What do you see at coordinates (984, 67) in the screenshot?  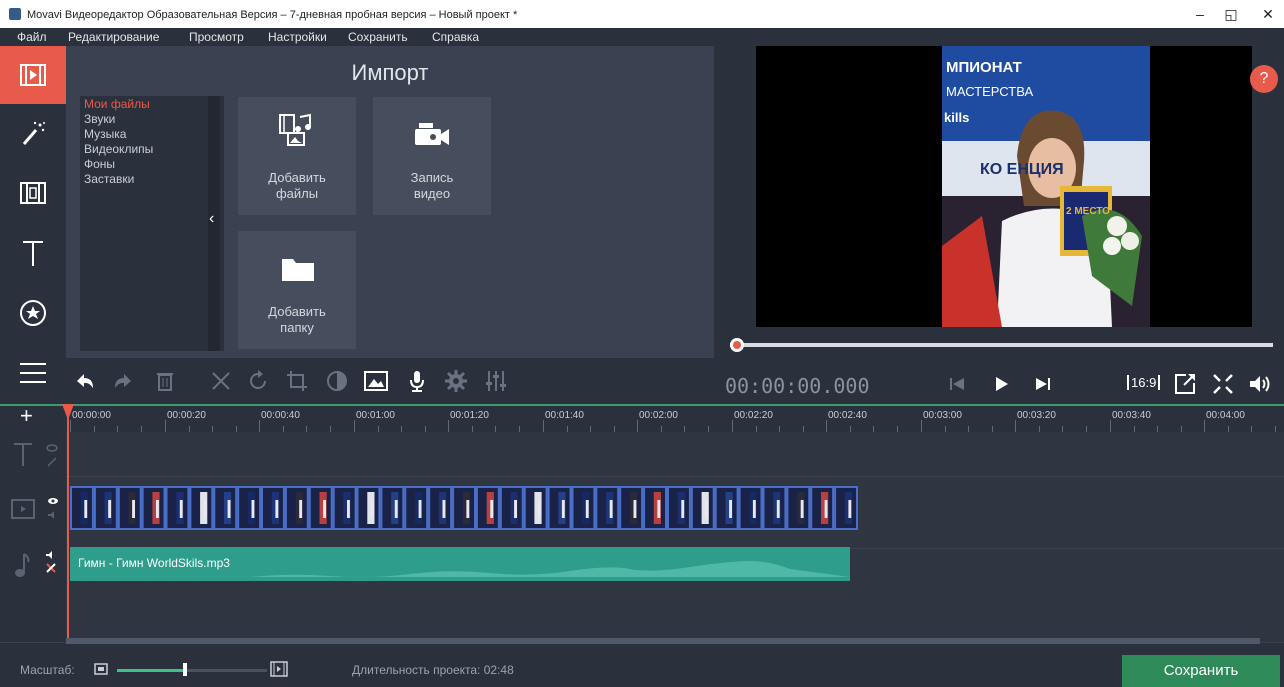 I see `photo-caption-1: МПИОНАТ` at bounding box center [984, 67].